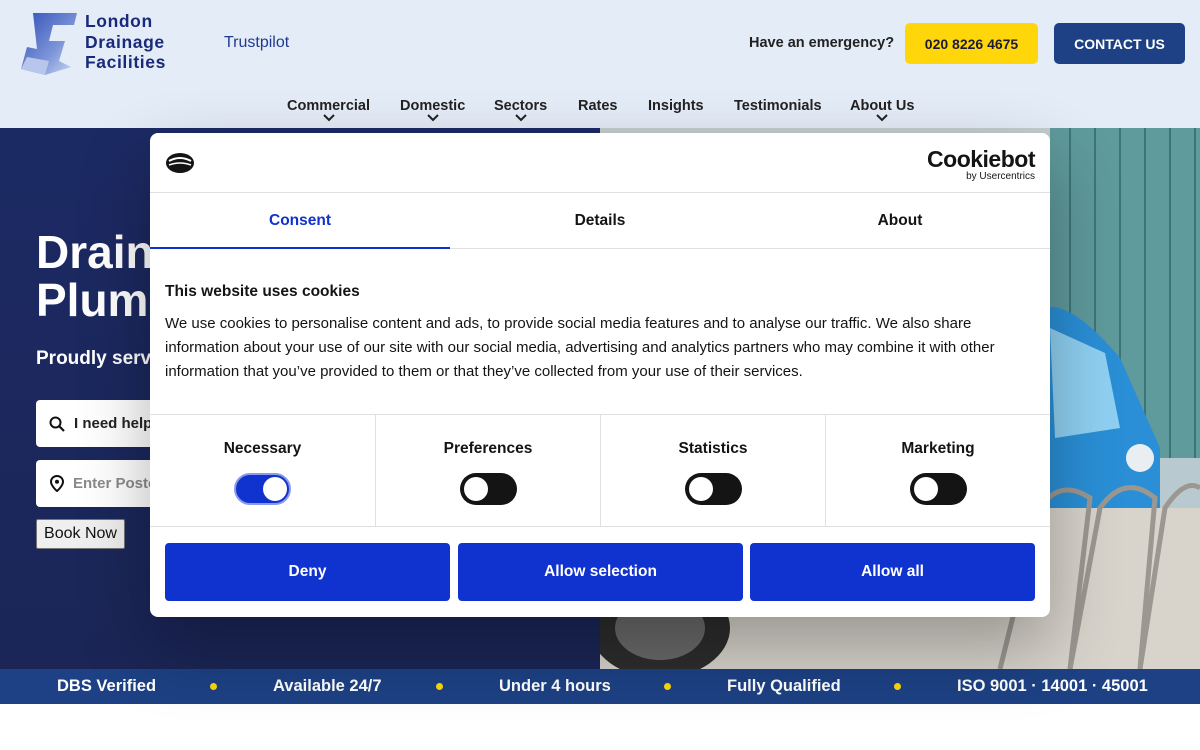 This screenshot has height=750, width=1200. What do you see at coordinates (488, 489) in the screenshot?
I see `preferences-toggle` at bounding box center [488, 489].